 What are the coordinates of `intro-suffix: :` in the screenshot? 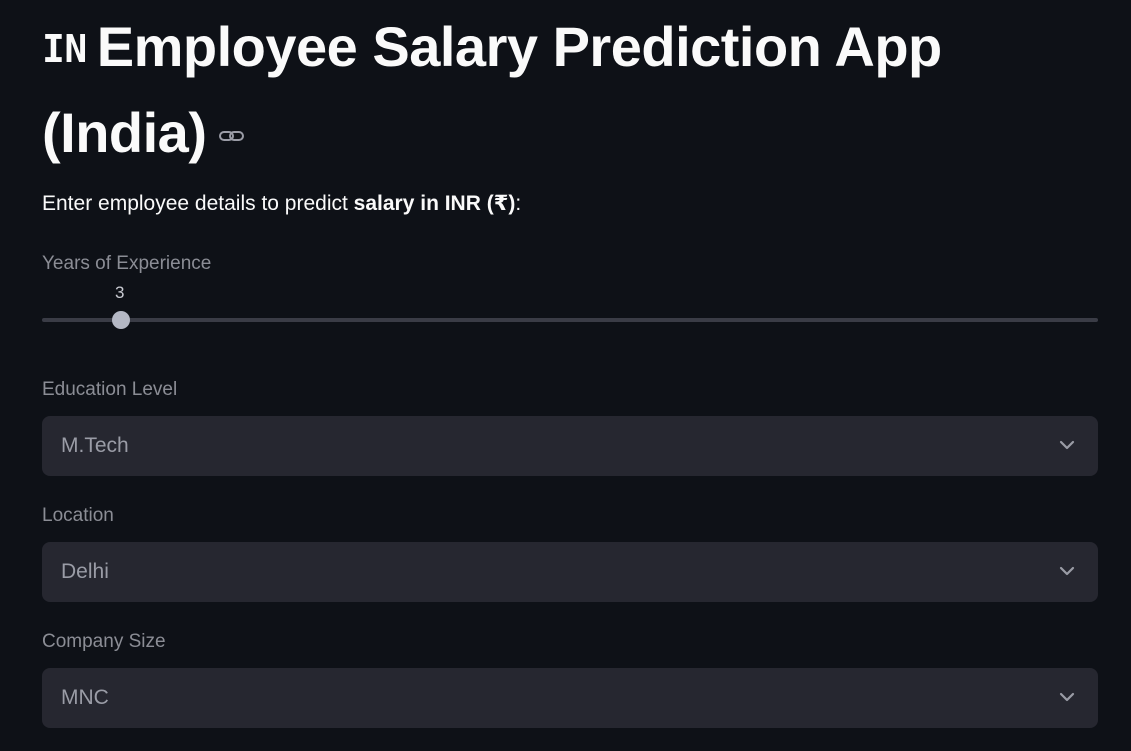 It's located at (518, 203).